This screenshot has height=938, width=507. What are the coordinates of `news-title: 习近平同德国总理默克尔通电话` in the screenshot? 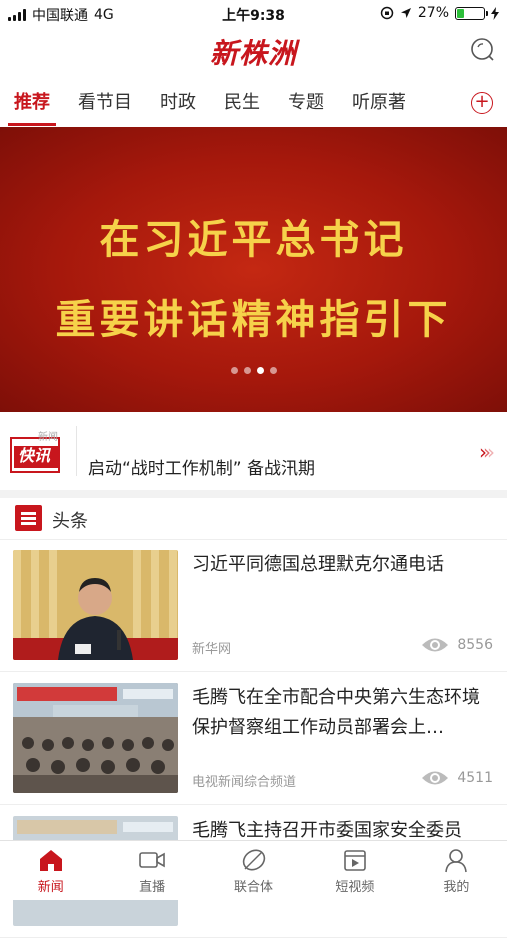 It's located at (342, 565).